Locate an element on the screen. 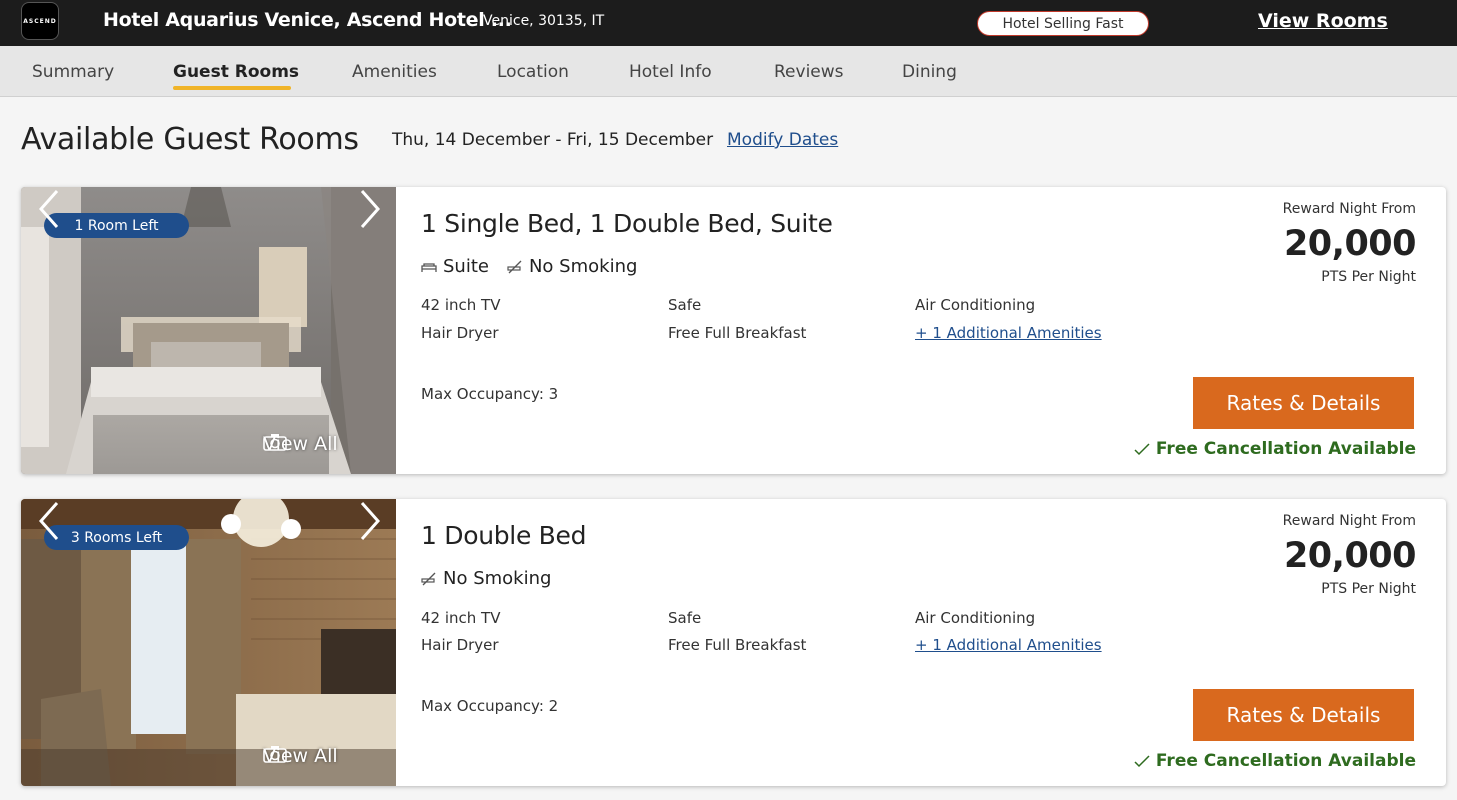 The width and height of the screenshot is (1457, 800). suite-label: Suite is located at coordinates (466, 266).